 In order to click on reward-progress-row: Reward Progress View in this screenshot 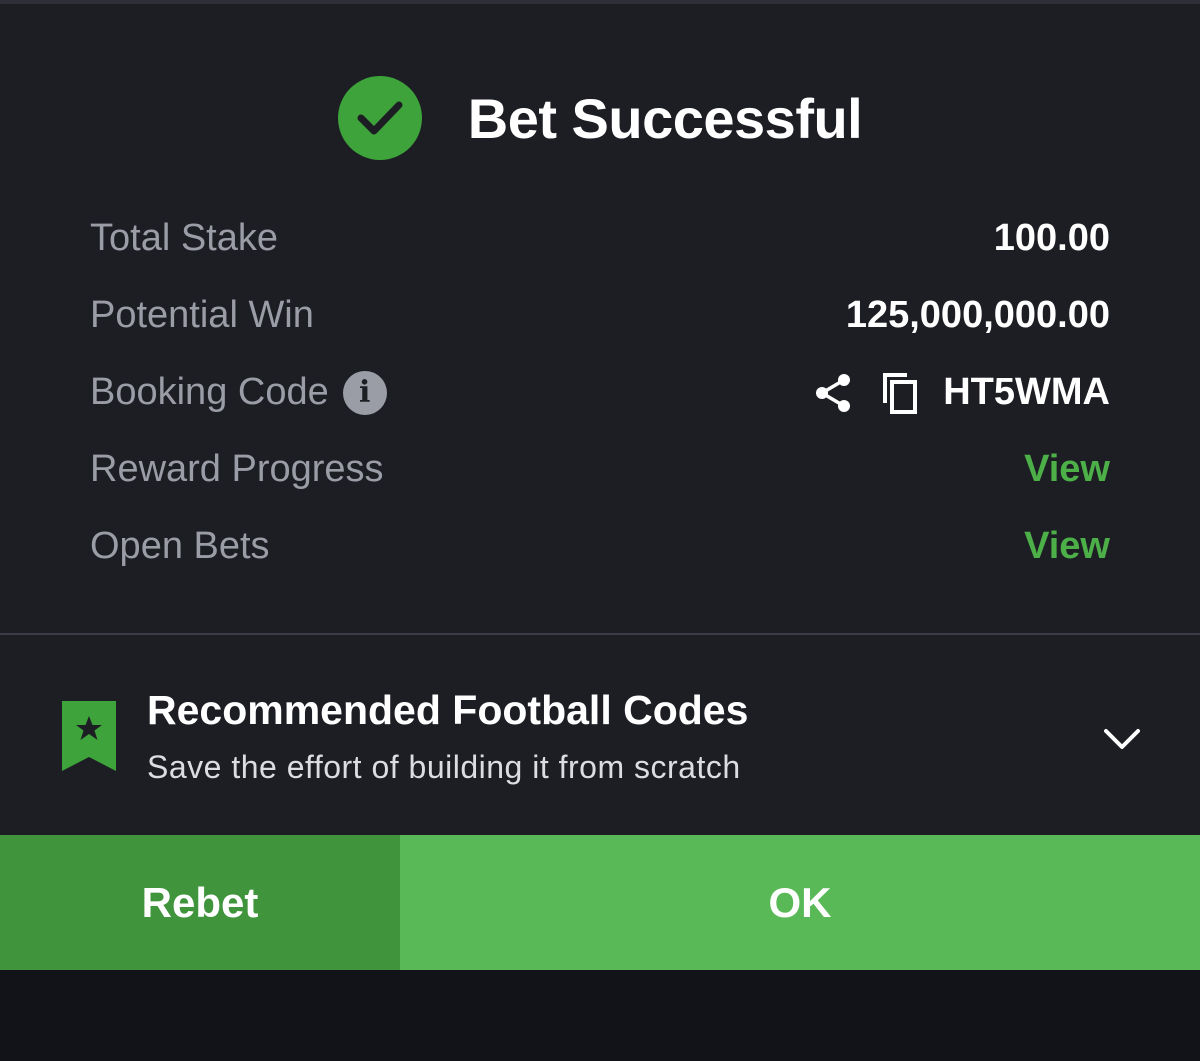, I will do `click(600, 469)`.